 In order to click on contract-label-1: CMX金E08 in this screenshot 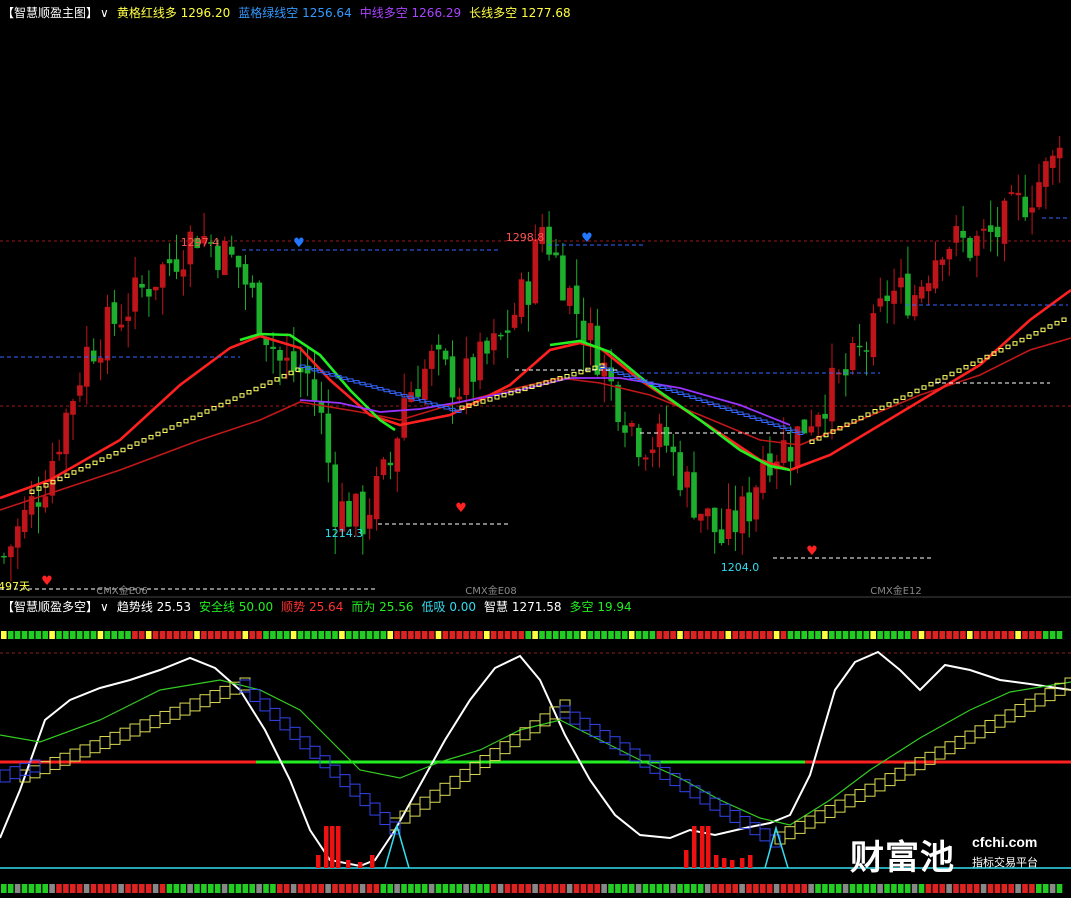, I will do `click(491, 590)`.